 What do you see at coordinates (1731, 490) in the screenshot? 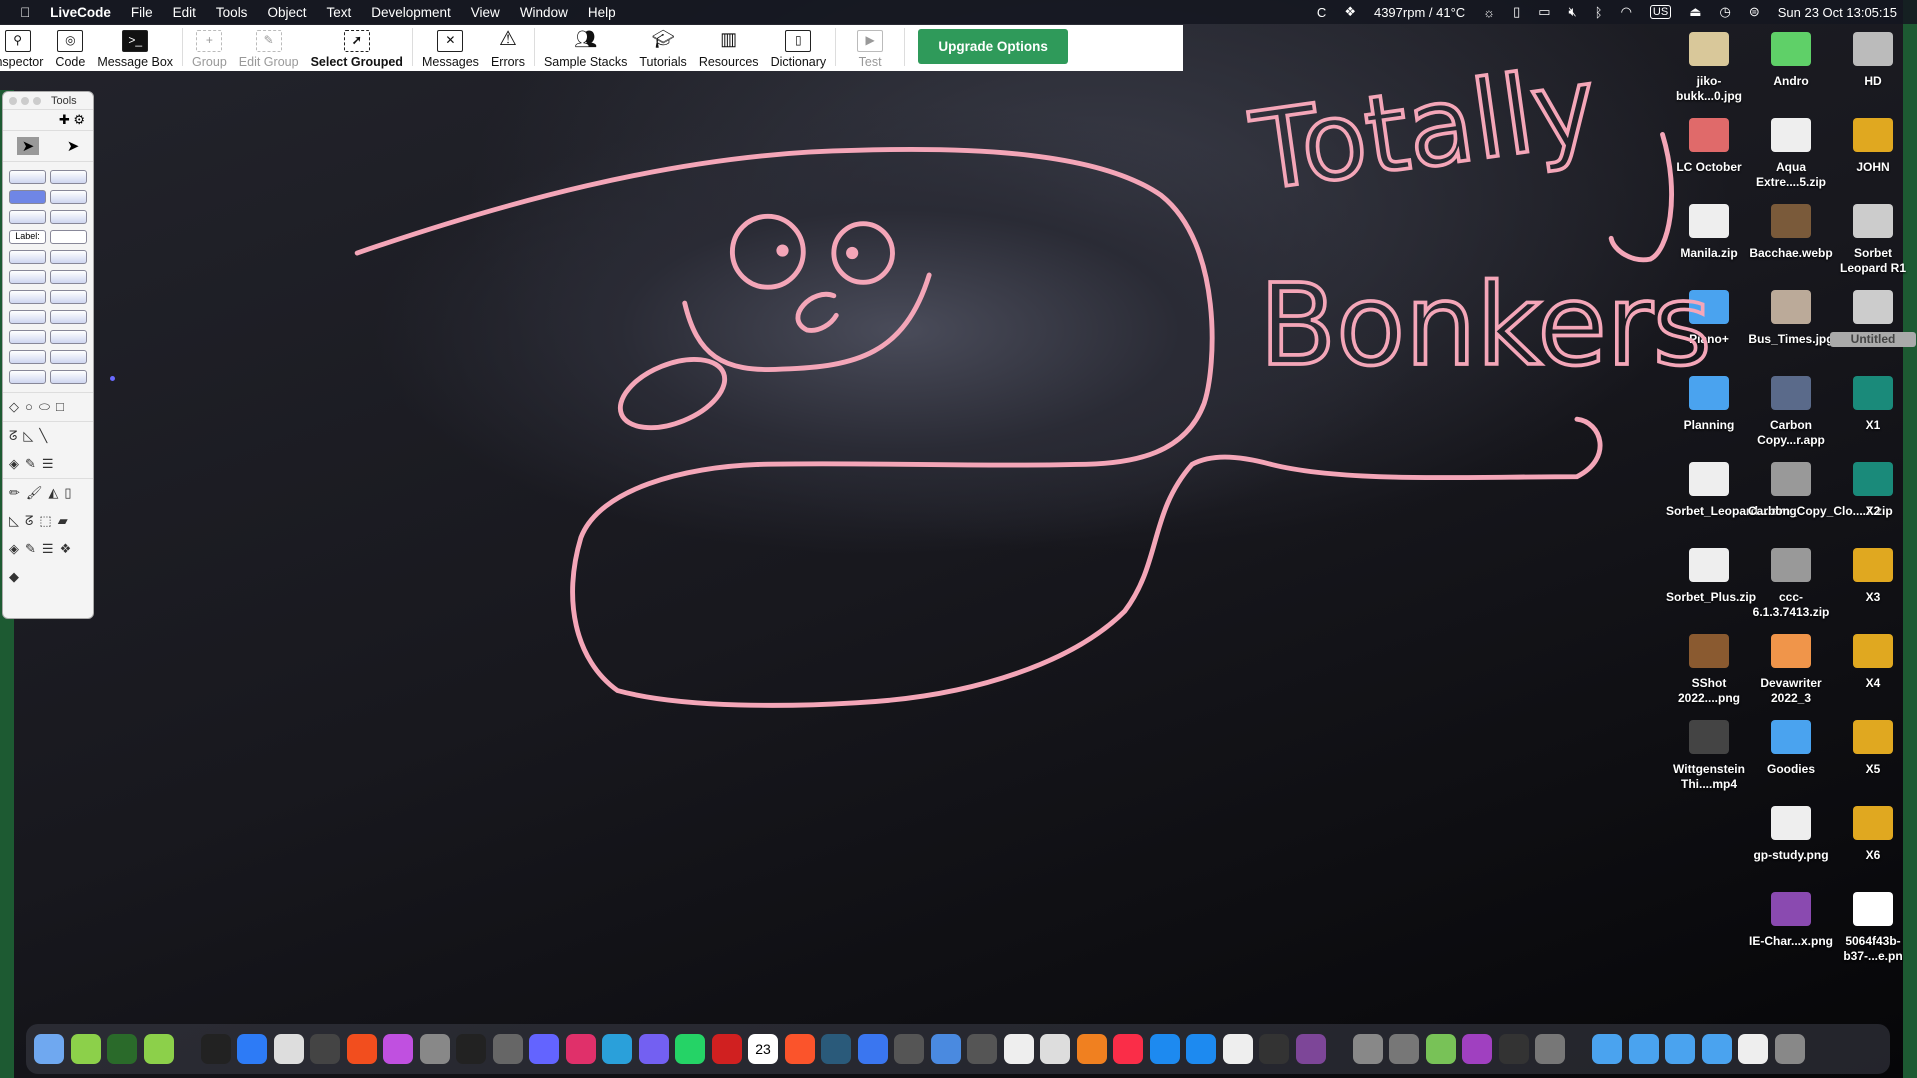
I see `desktop-icon: Sorbet_Leopard....dmg` at bounding box center [1731, 490].